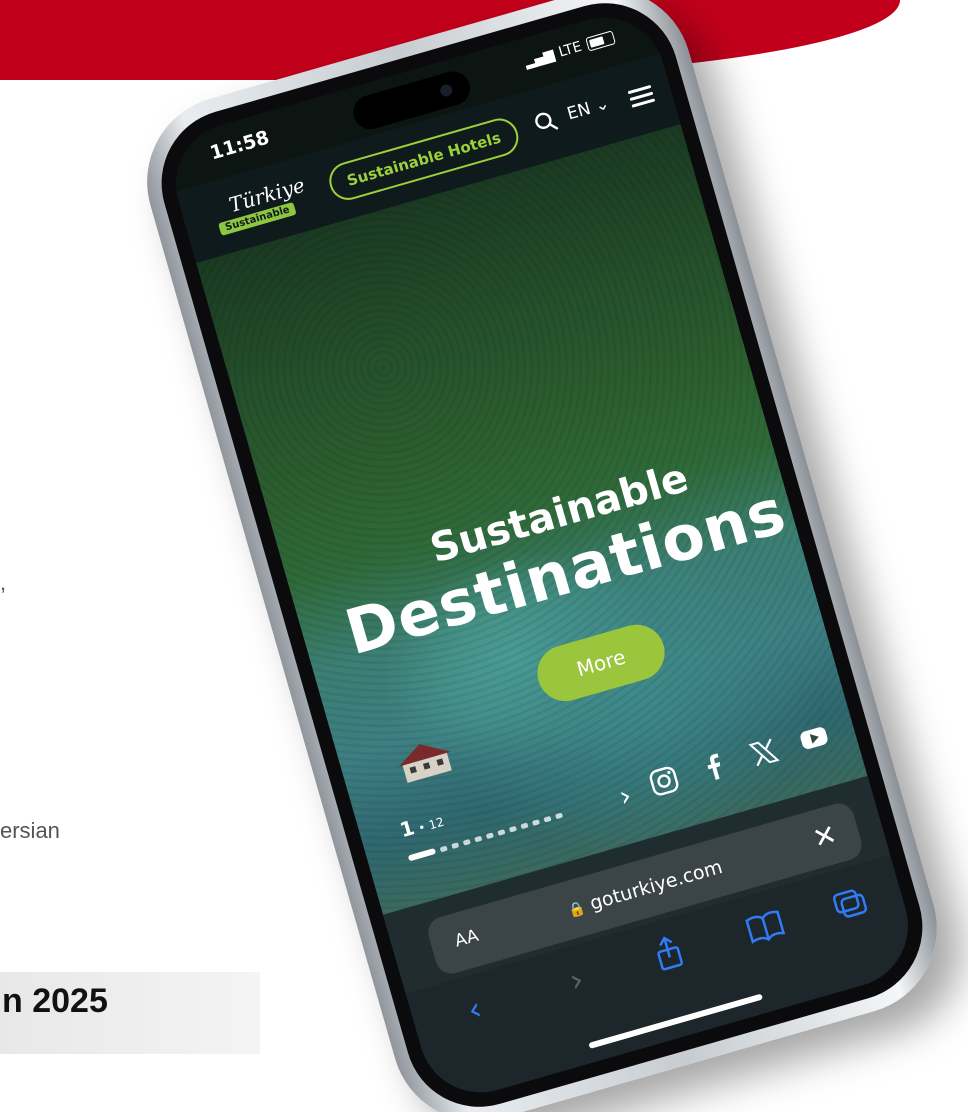 The width and height of the screenshot is (968, 1112). Describe the element at coordinates (239, 145) in the screenshot. I see `status-time: 11:58` at that location.